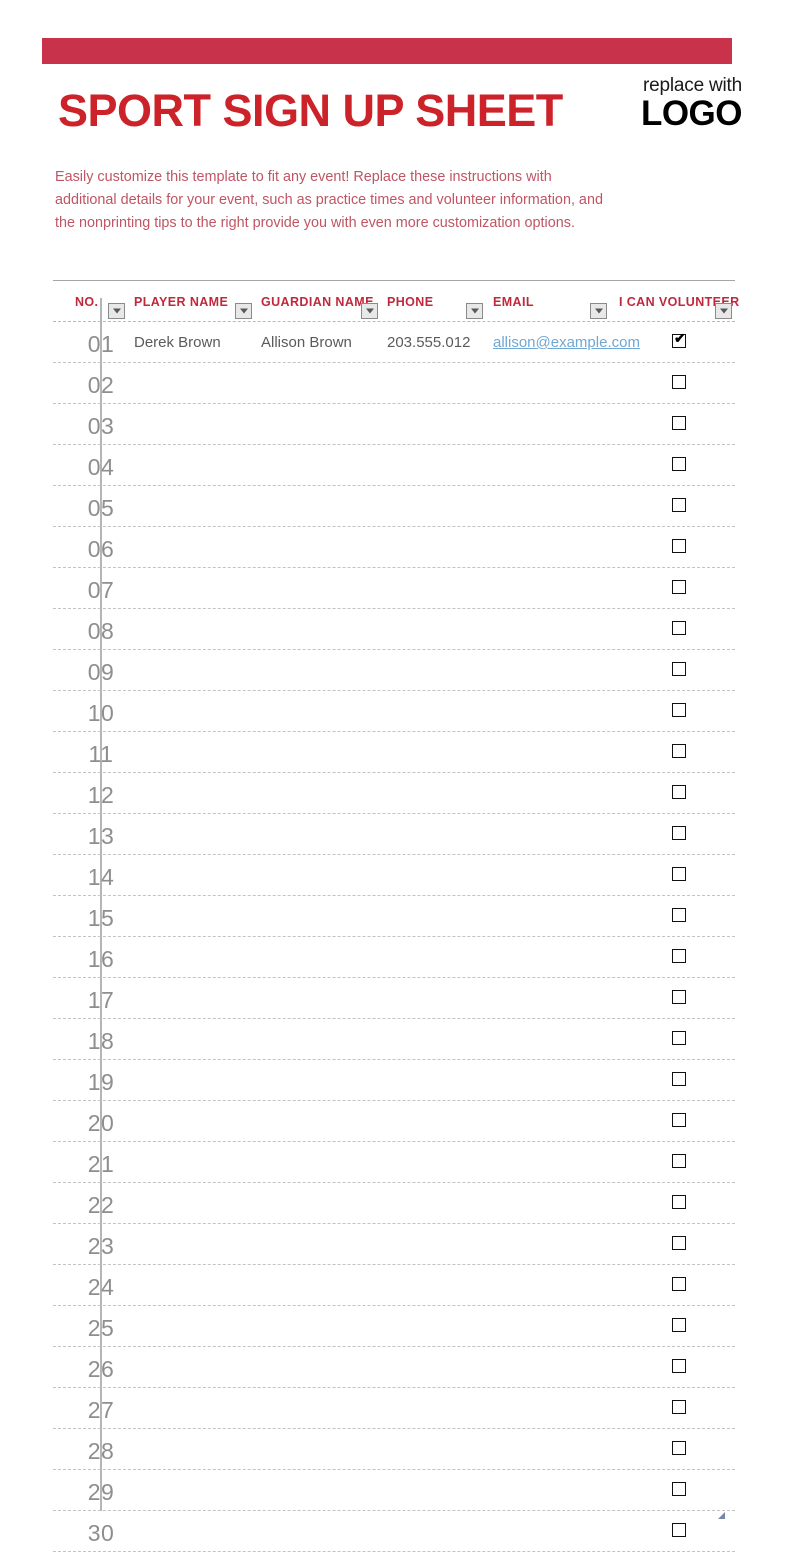 Image resolution: width=788 pixels, height=1564 pixels. I want to click on table-row: 26, so click(394, 1367).